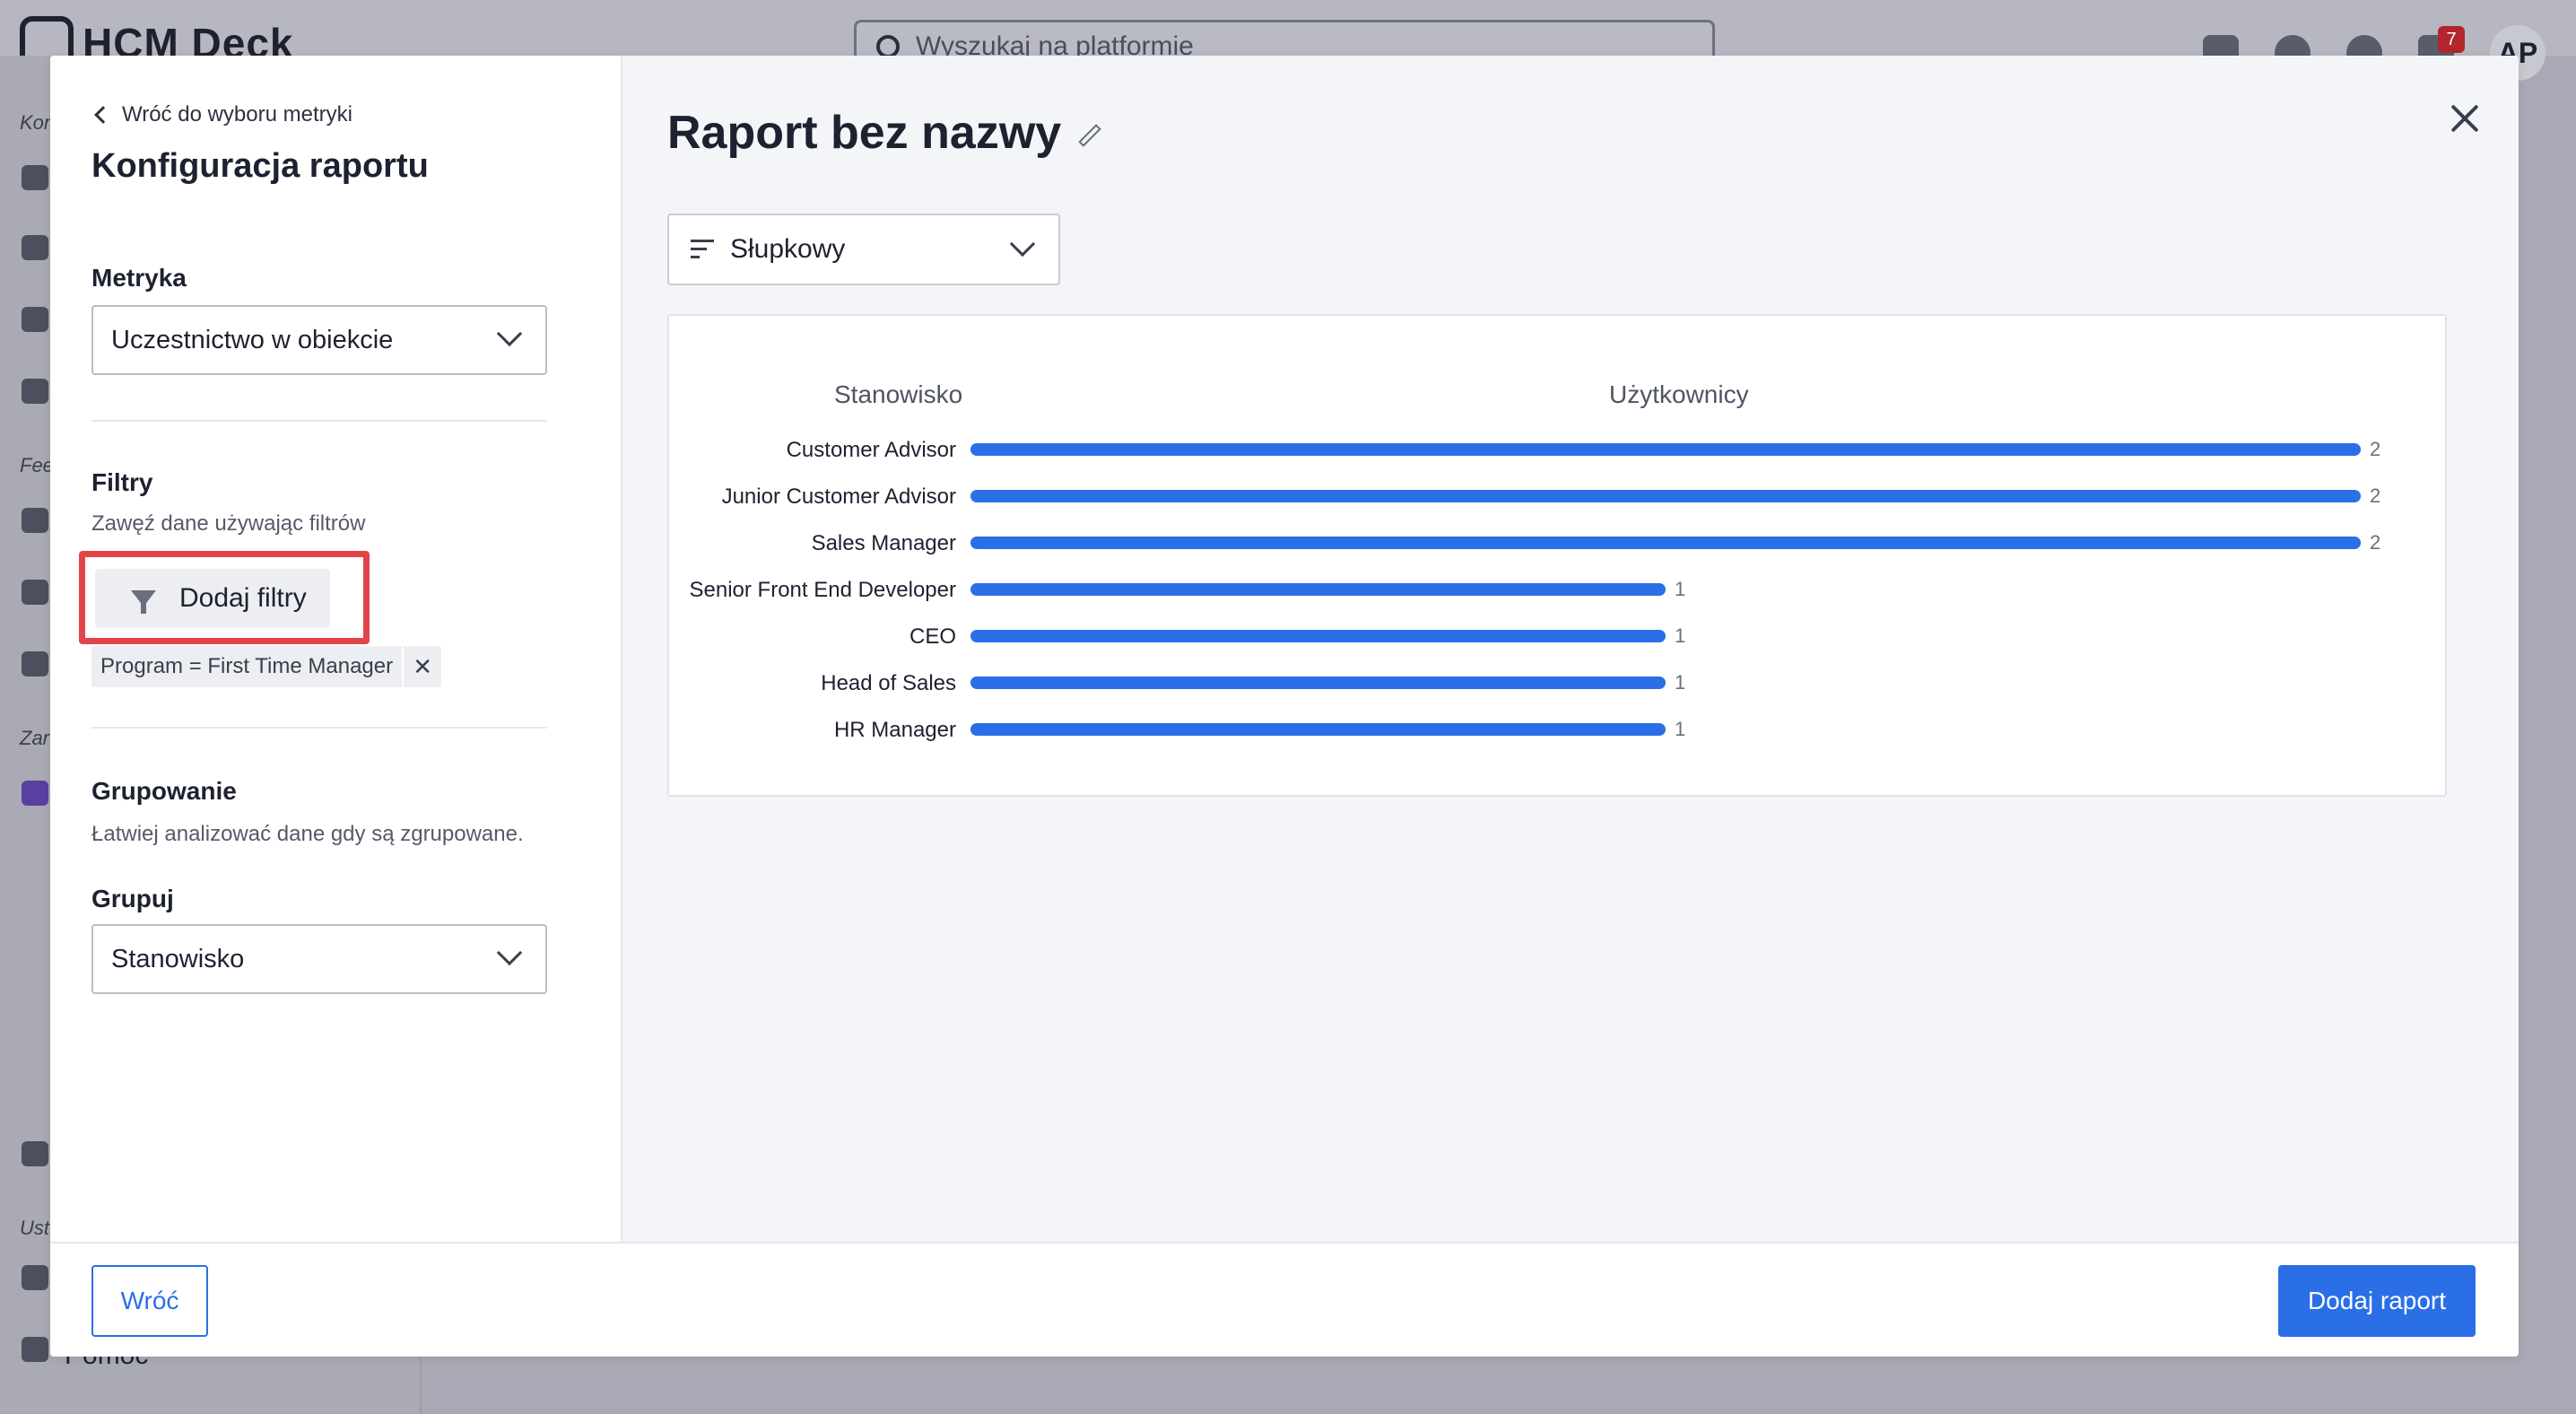 This screenshot has width=2576, height=1414. What do you see at coordinates (103, 115) in the screenshot?
I see `chevron-left-icon` at bounding box center [103, 115].